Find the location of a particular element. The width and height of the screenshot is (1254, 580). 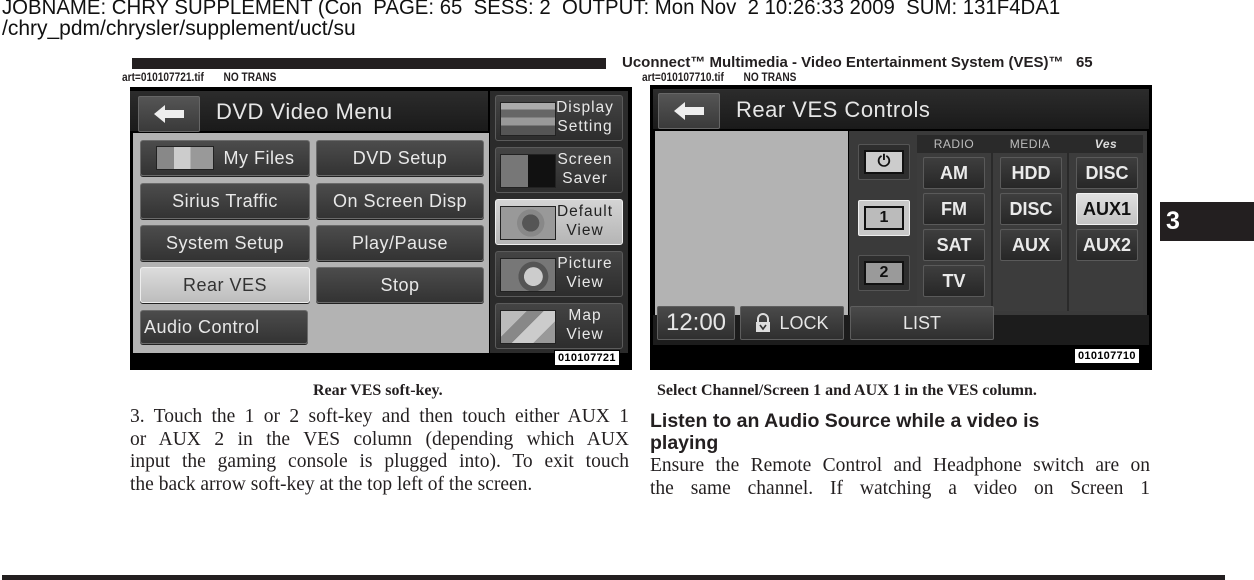

art-number: 010107721 is located at coordinates (587, 358).